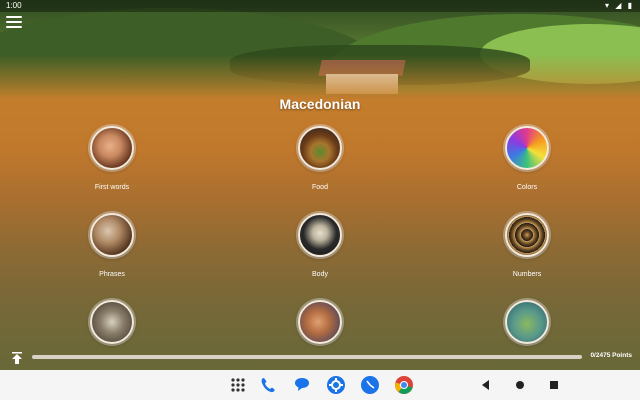 The width and height of the screenshot is (640, 400). I want to click on category-label: Body, so click(320, 274).